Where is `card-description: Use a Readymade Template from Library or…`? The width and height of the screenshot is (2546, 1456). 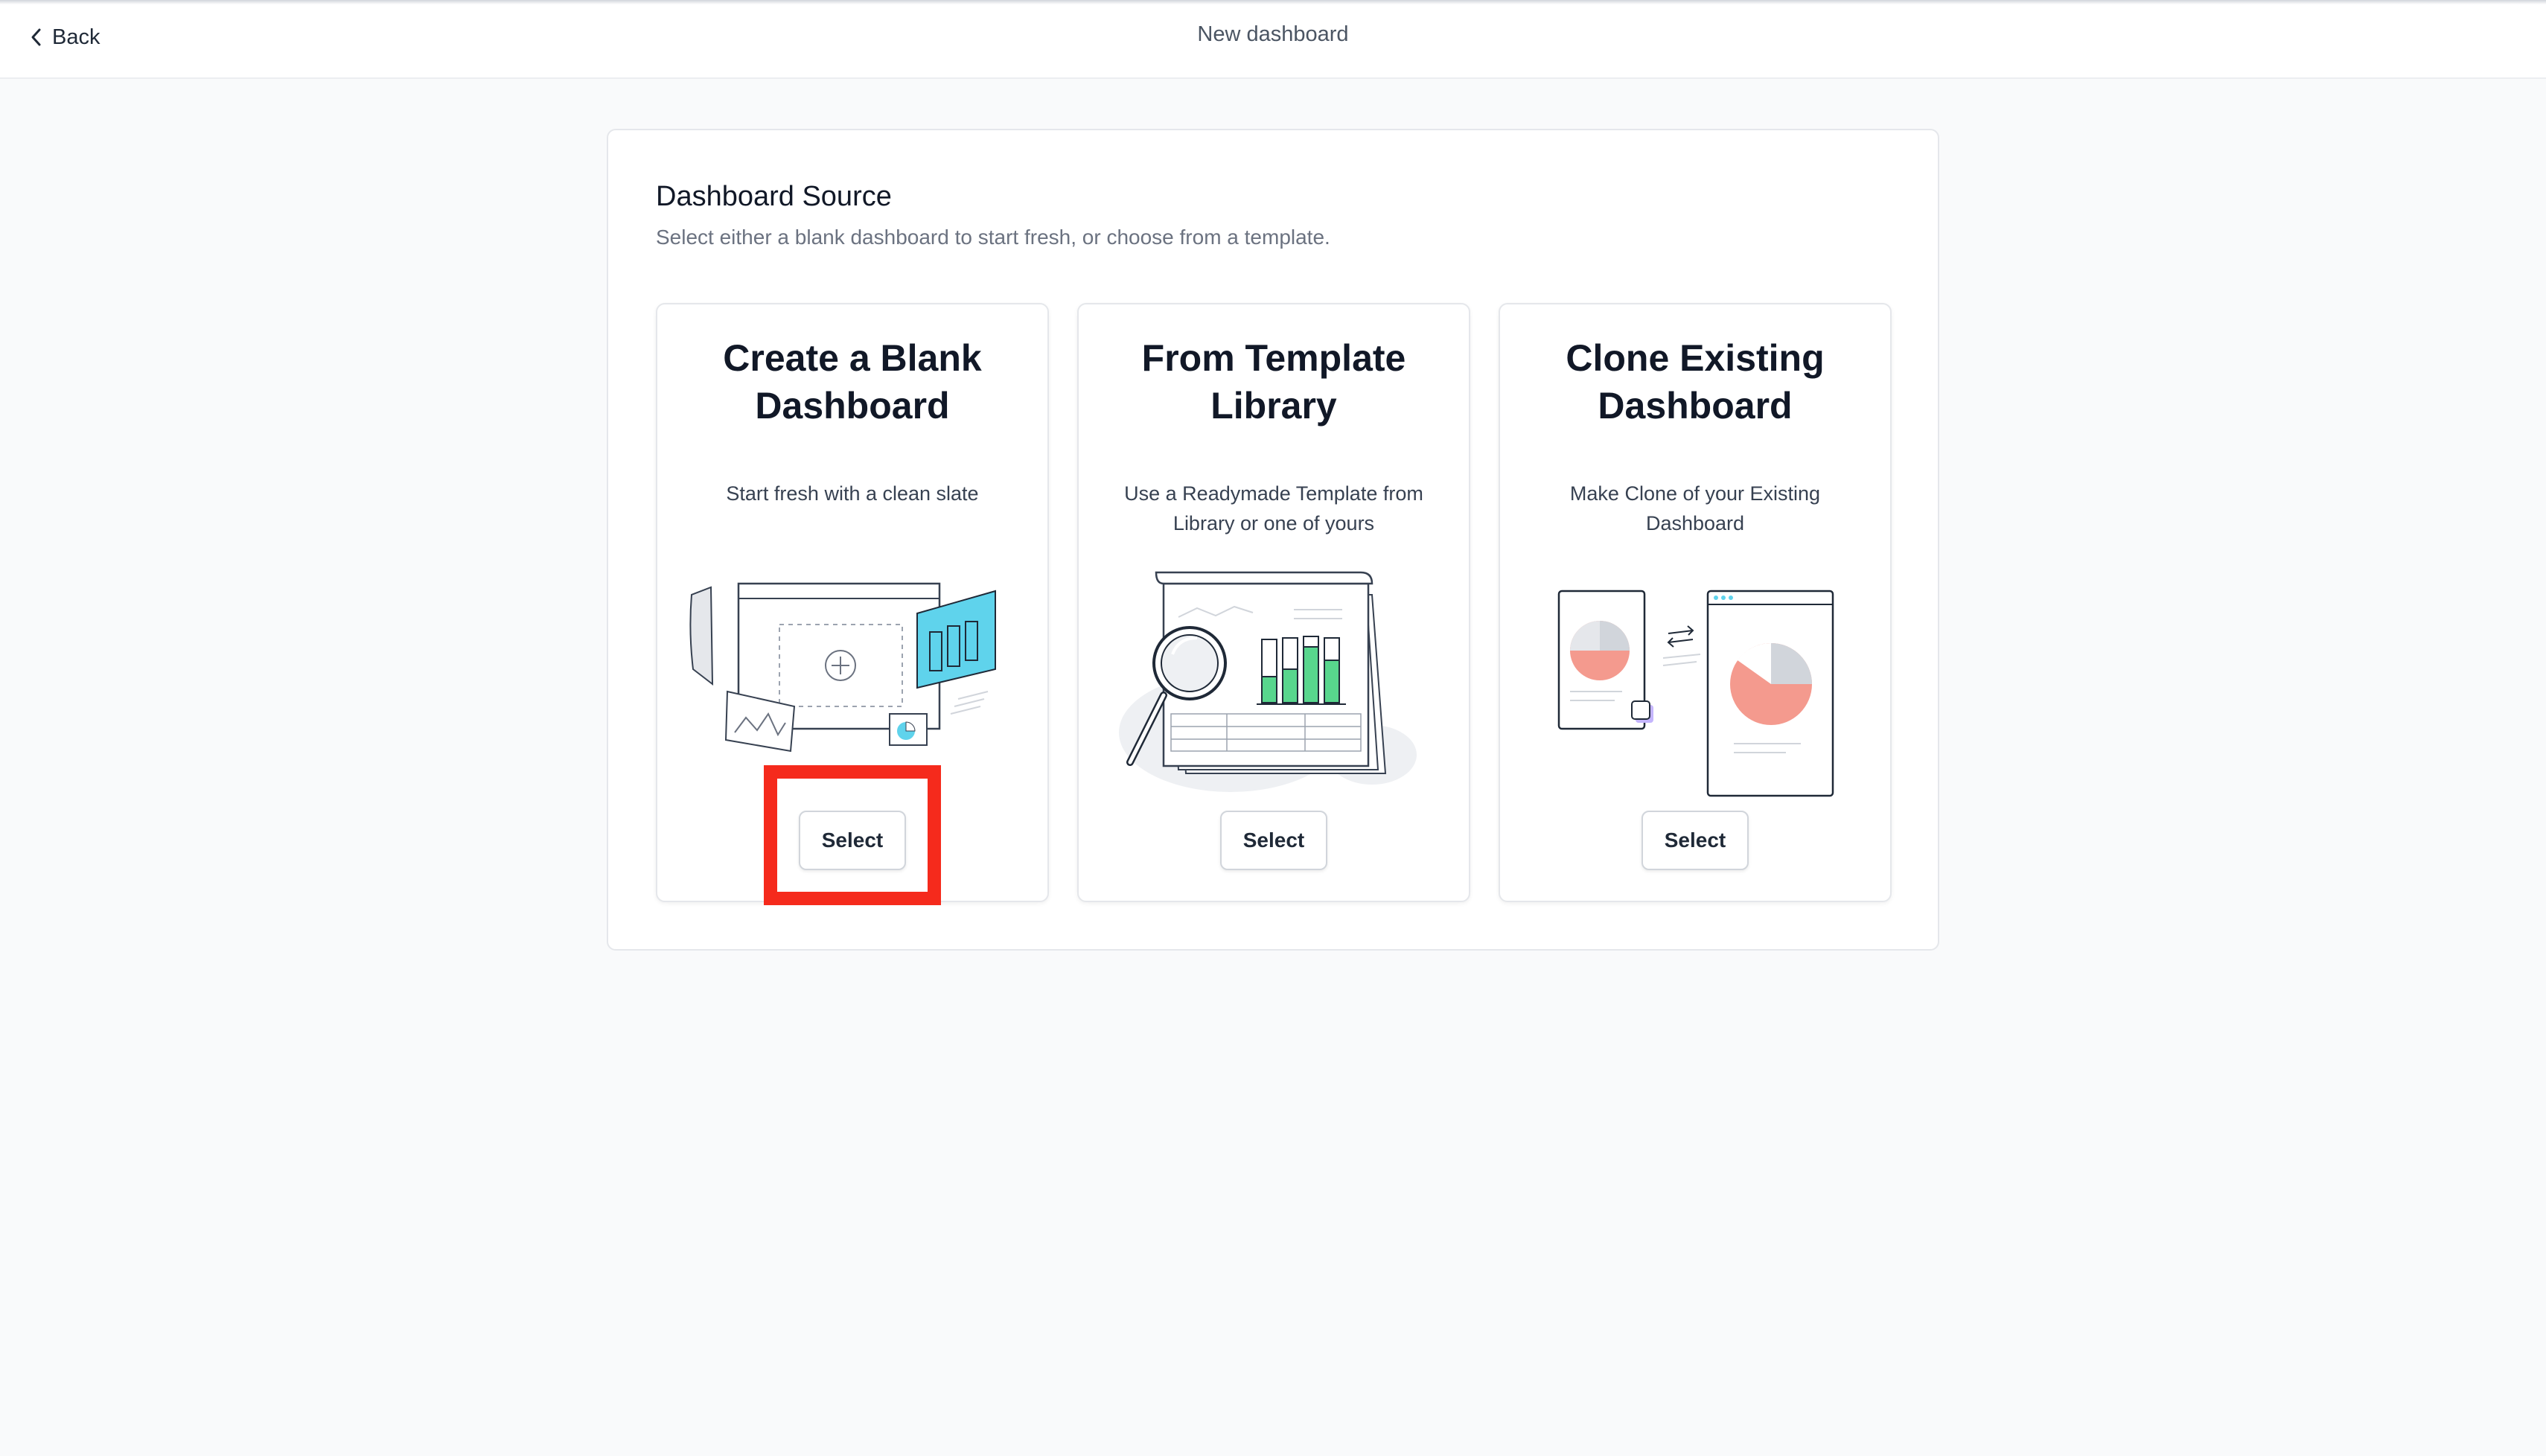 card-description: Use a Readymade Template from Library or… is located at coordinates (1274, 508).